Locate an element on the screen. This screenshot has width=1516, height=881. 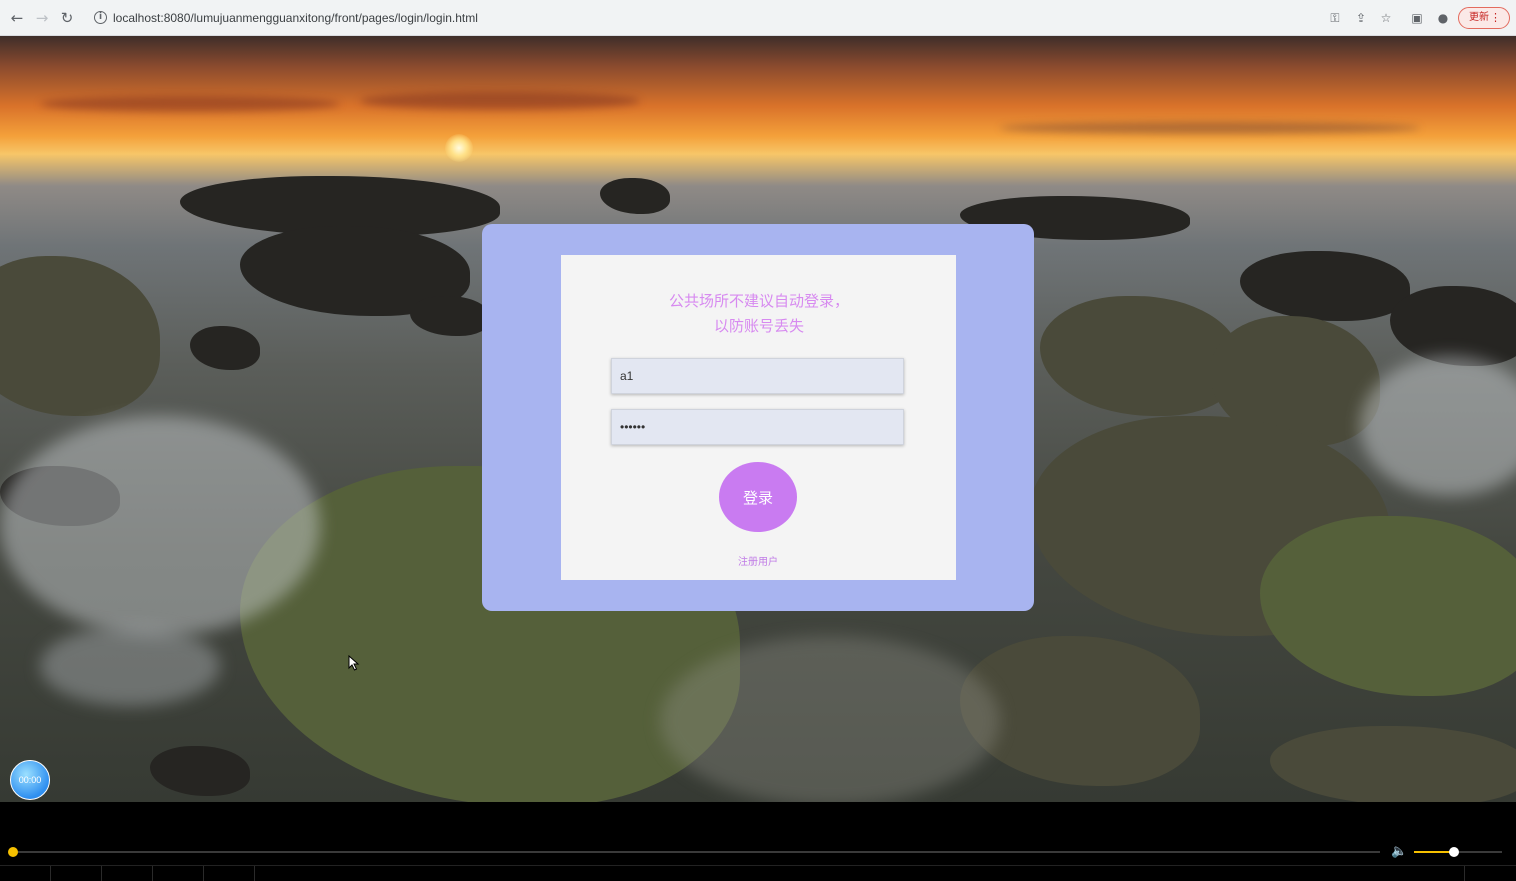
password-input is located at coordinates (757, 427).